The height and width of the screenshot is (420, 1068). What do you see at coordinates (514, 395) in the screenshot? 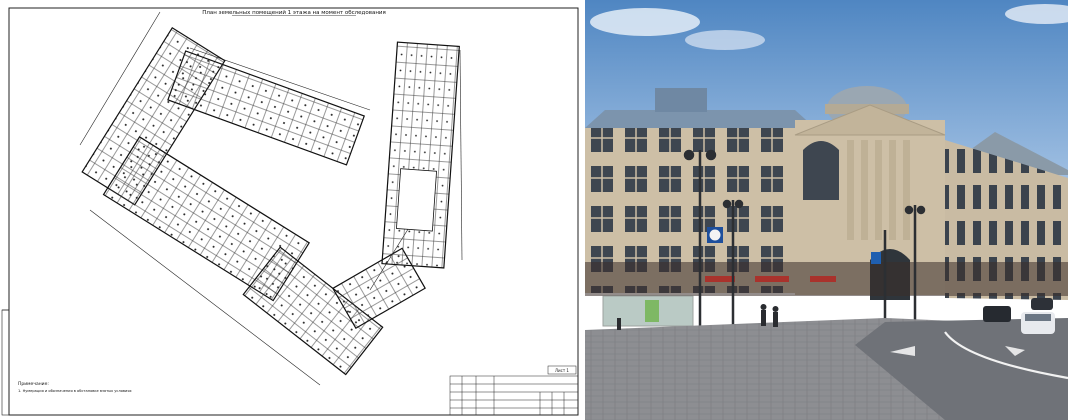
I see `title-block` at bounding box center [514, 395].